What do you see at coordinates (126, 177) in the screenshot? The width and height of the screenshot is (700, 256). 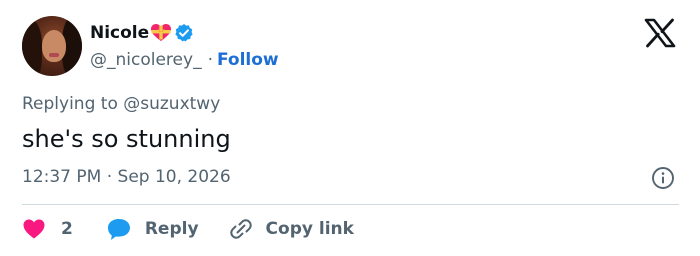 I see `tweet-timestamp: 12:37 PM · Sep 10, 2026` at bounding box center [126, 177].